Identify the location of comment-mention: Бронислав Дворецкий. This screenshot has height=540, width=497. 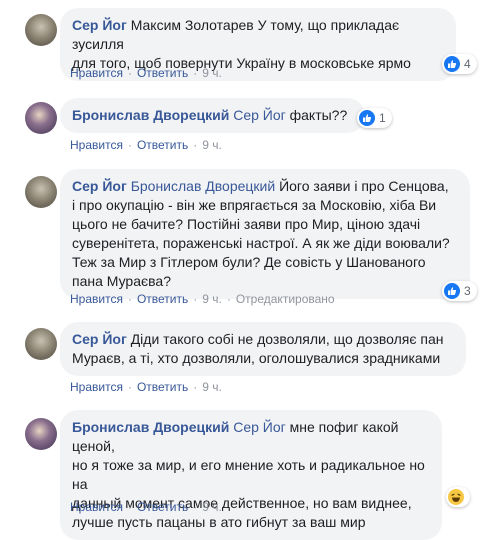
(203, 186).